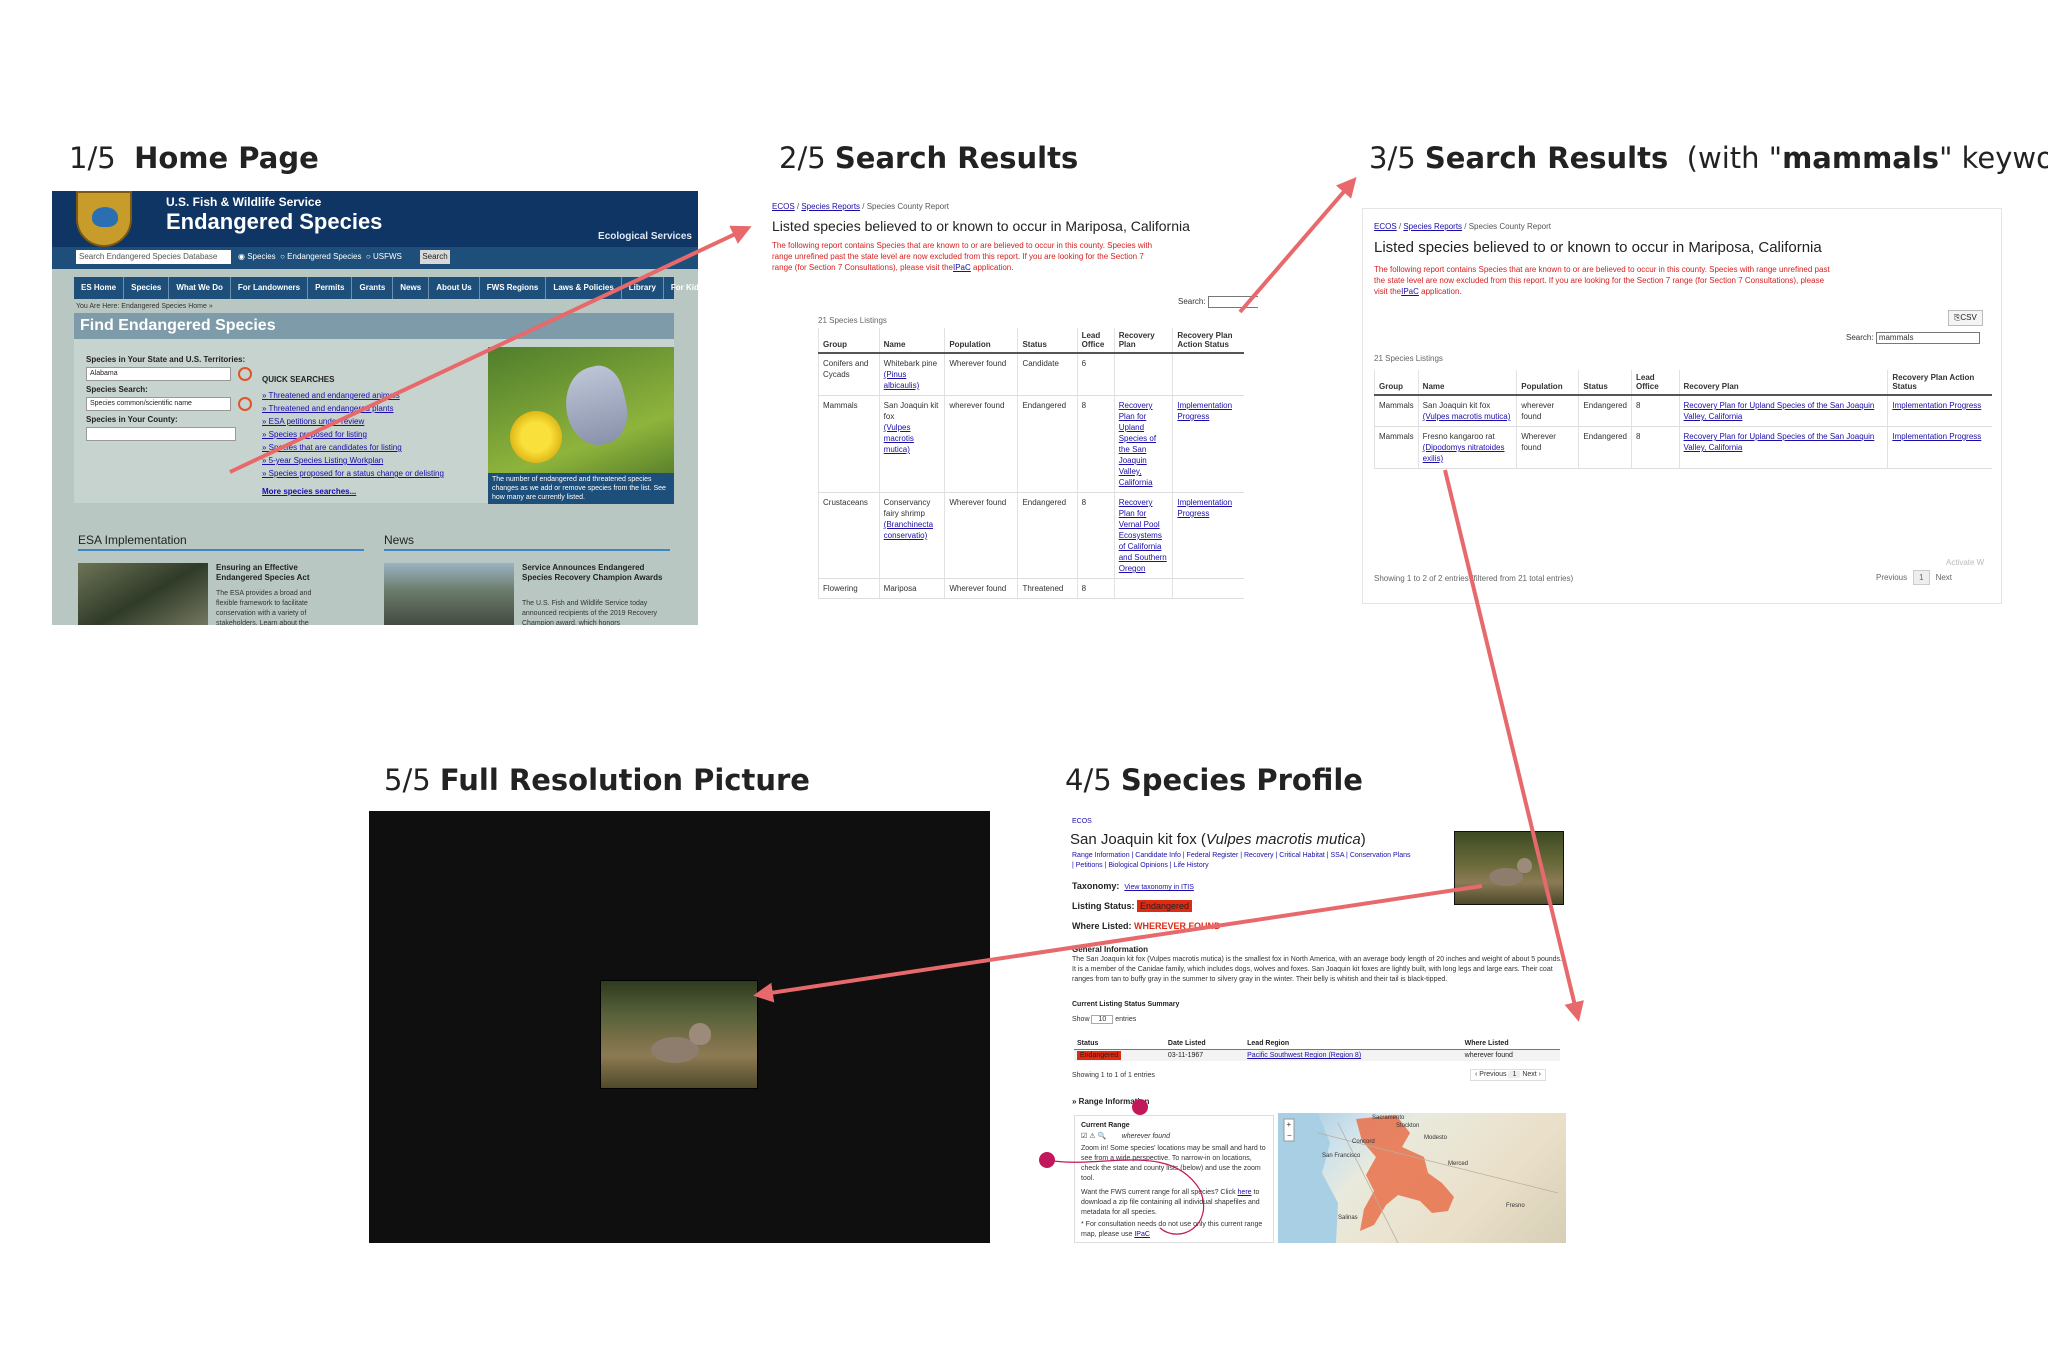 Image resolution: width=2048 pixels, height=1367 pixels. I want to click on previous-button: Previous, so click(1891, 577).